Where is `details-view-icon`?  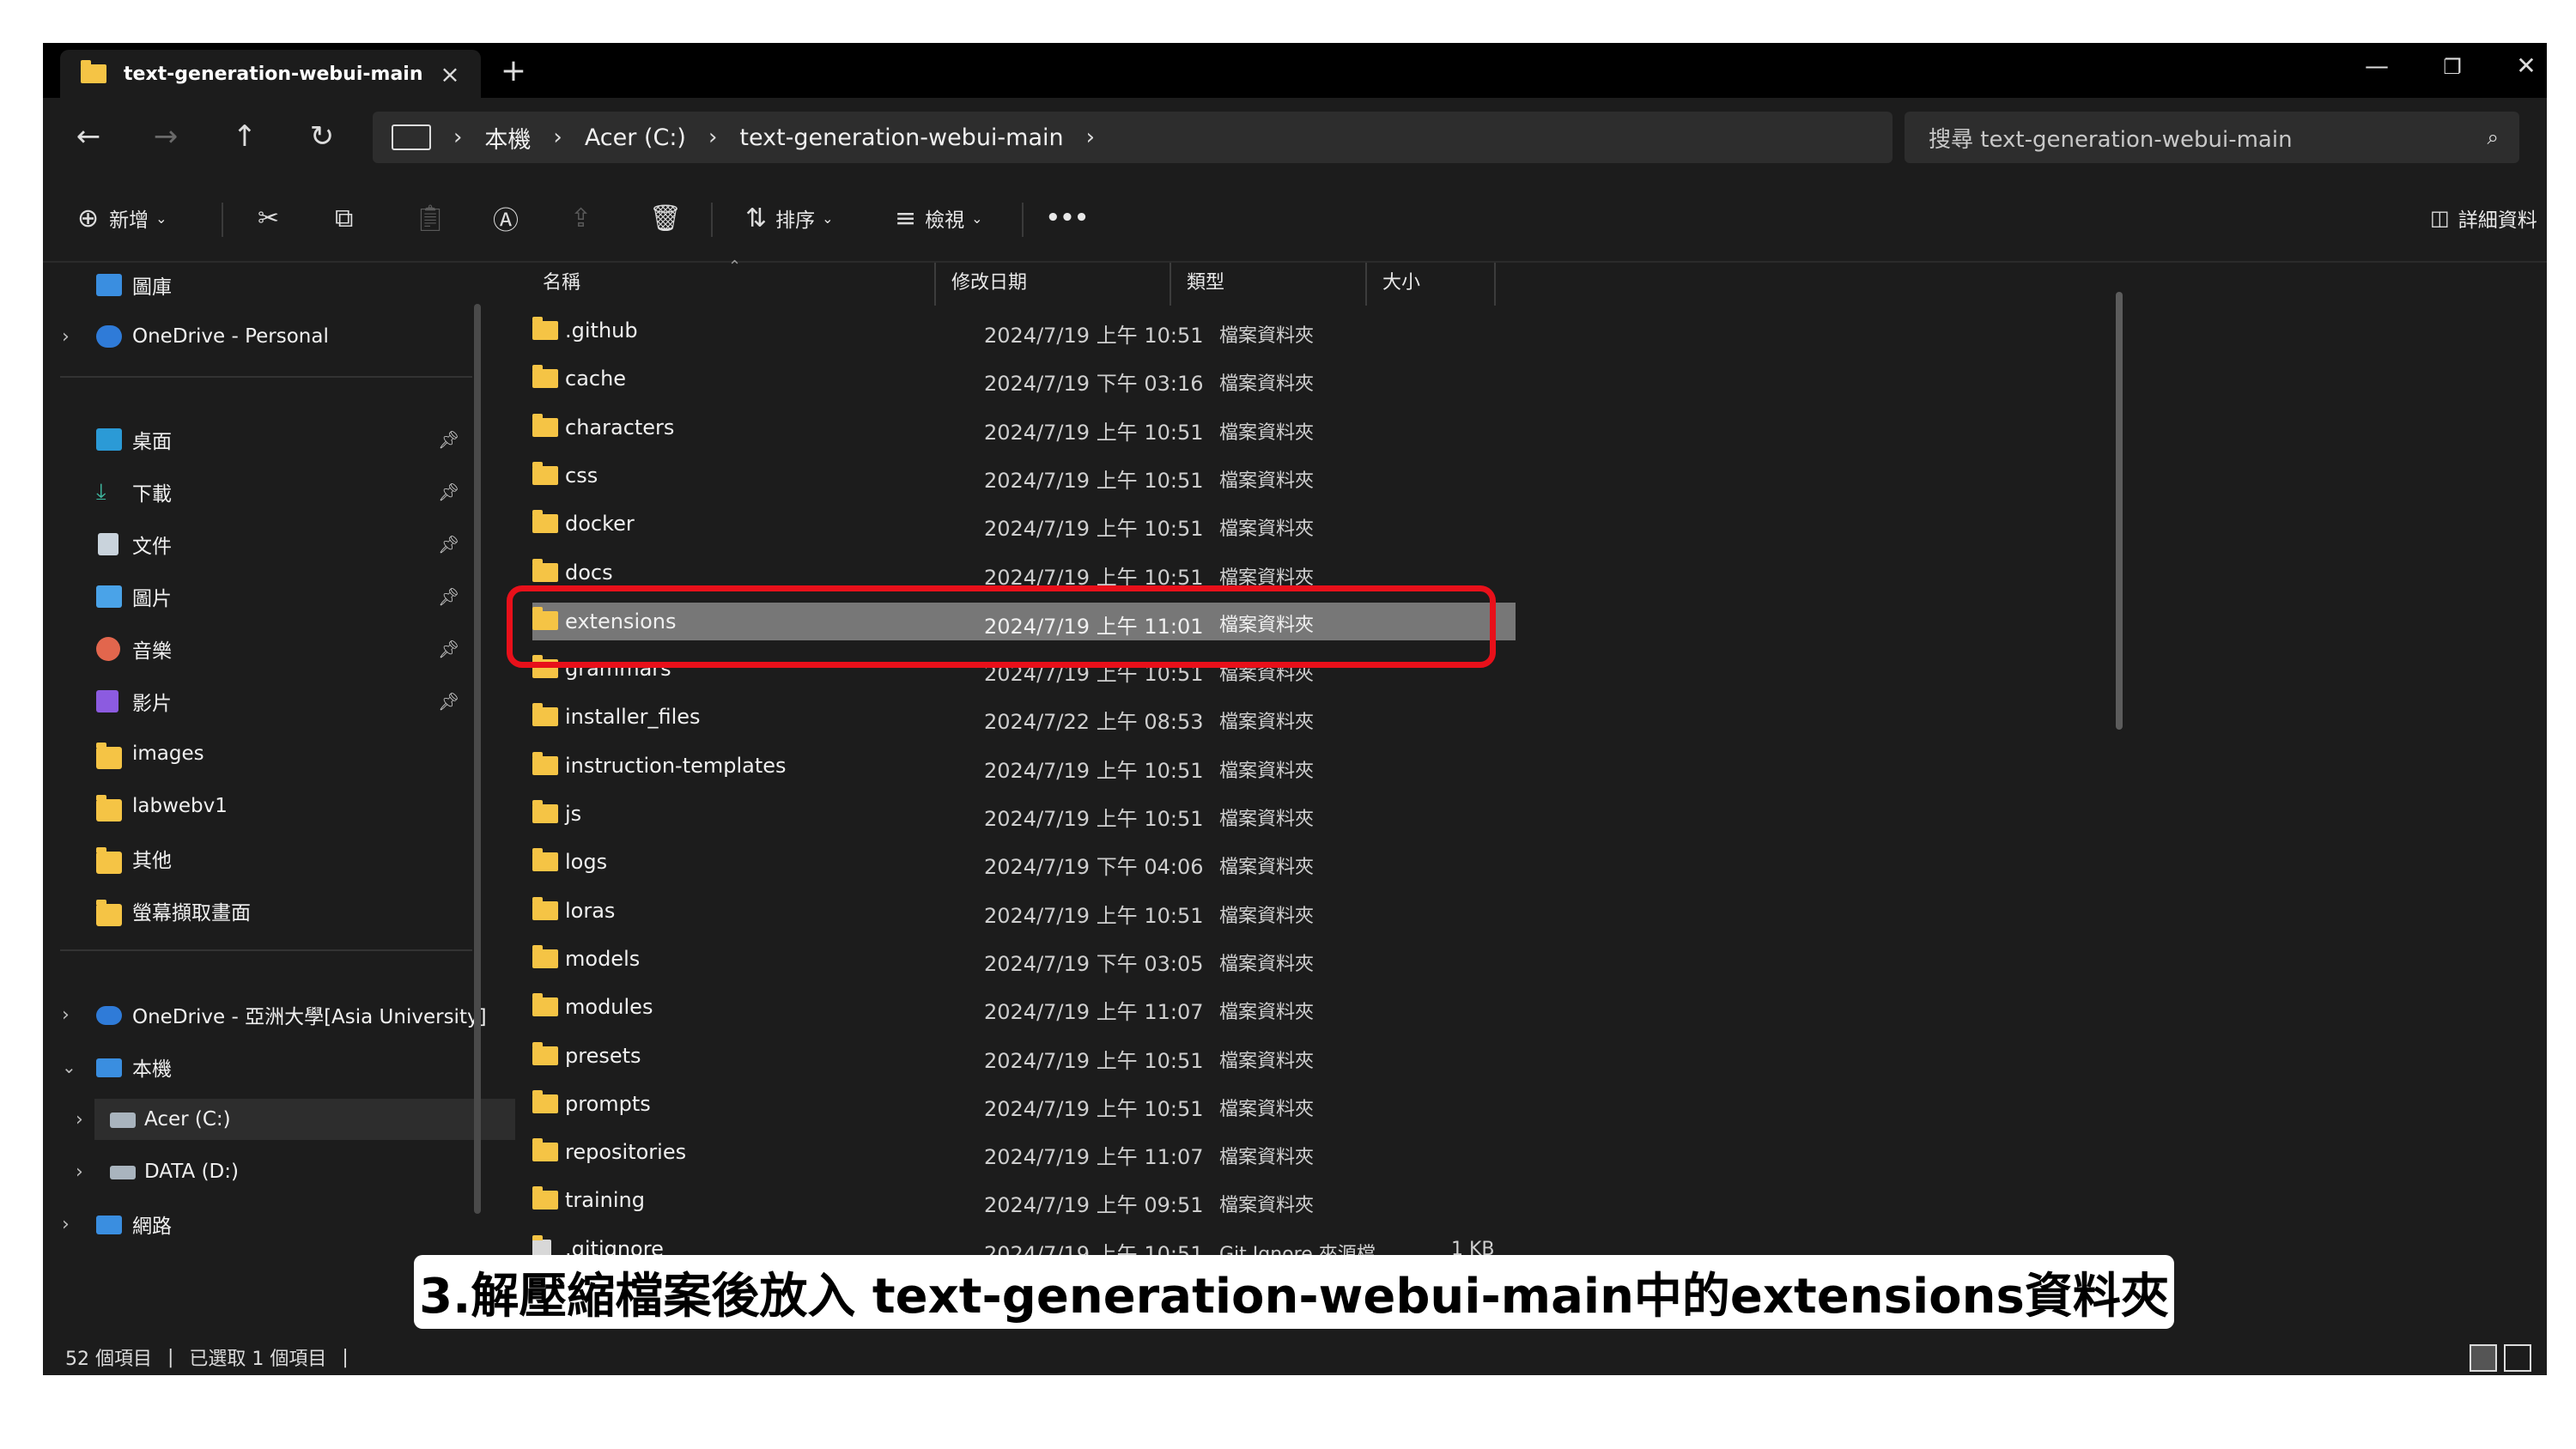 details-view-icon is located at coordinates (2484, 1358).